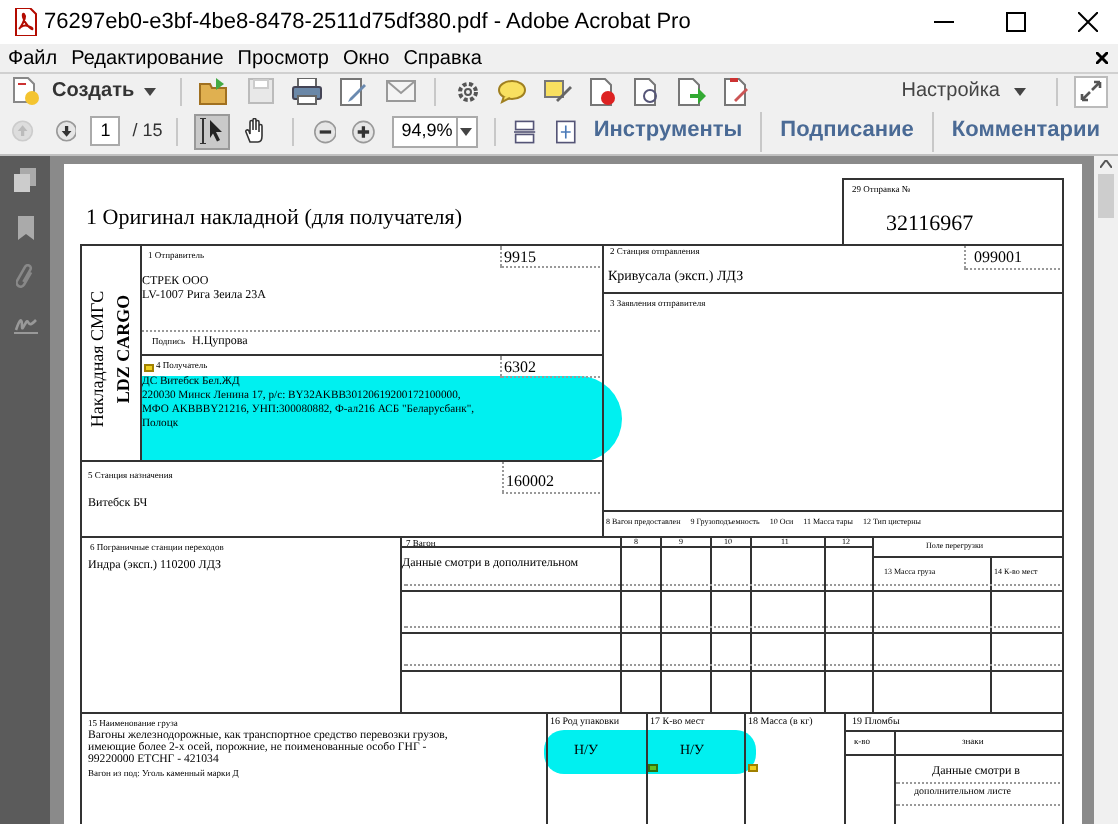  What do you see at coordinates (33, 58) in the screenshot?
I see `menu-item: Файл` at bounding box center [33, 58].